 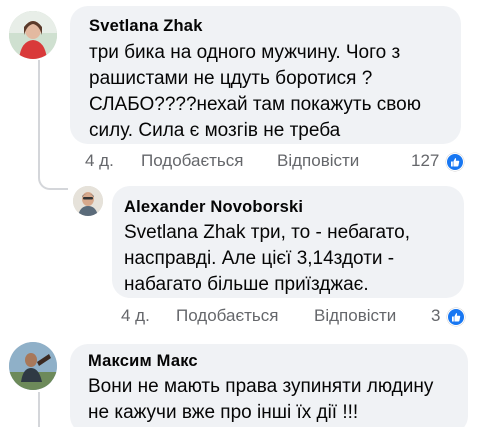 What do you see at coordinates (425, 161) in the screenshot?
I see `reaction-count: 127` at bounding box center [425, 161].